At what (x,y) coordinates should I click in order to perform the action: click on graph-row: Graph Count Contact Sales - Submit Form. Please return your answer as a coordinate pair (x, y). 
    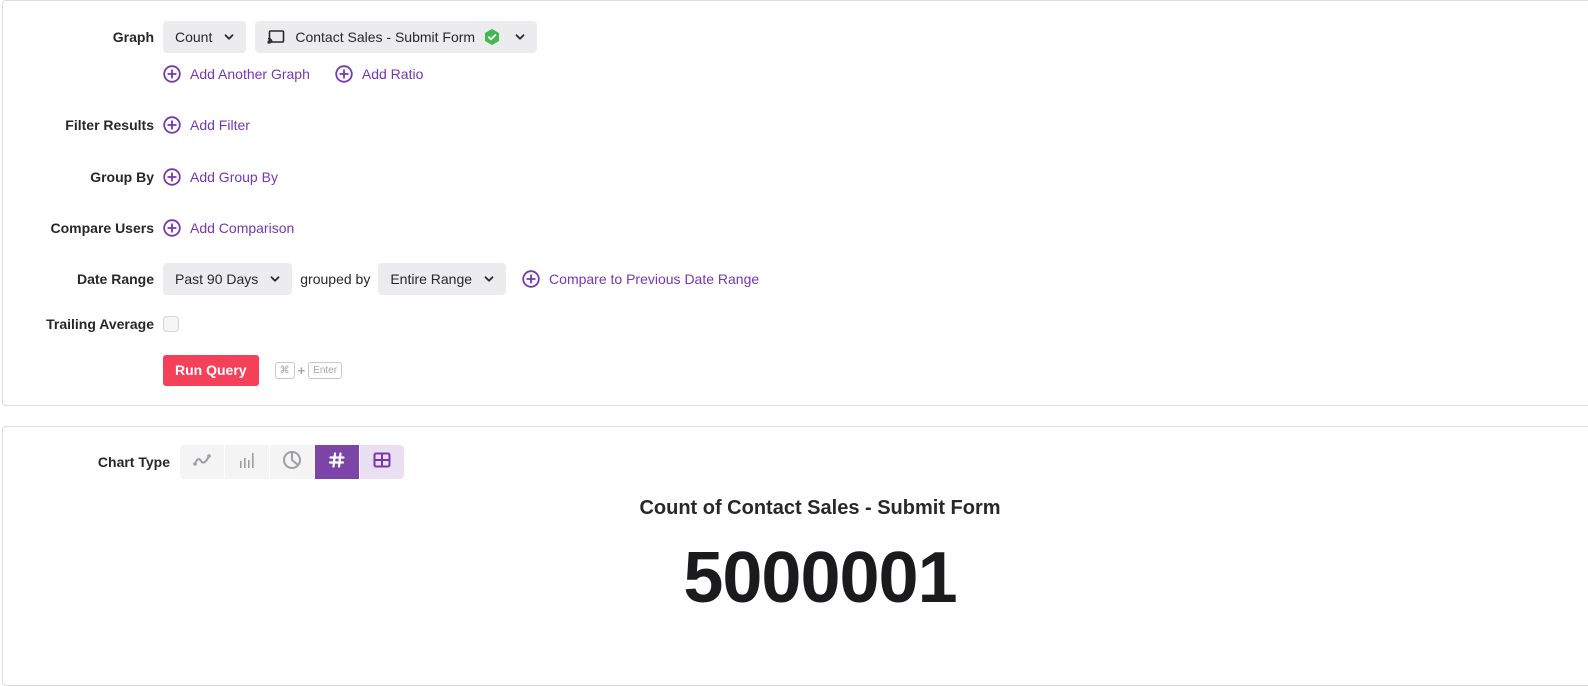
    Looking at the image, I should click on (270, 37).